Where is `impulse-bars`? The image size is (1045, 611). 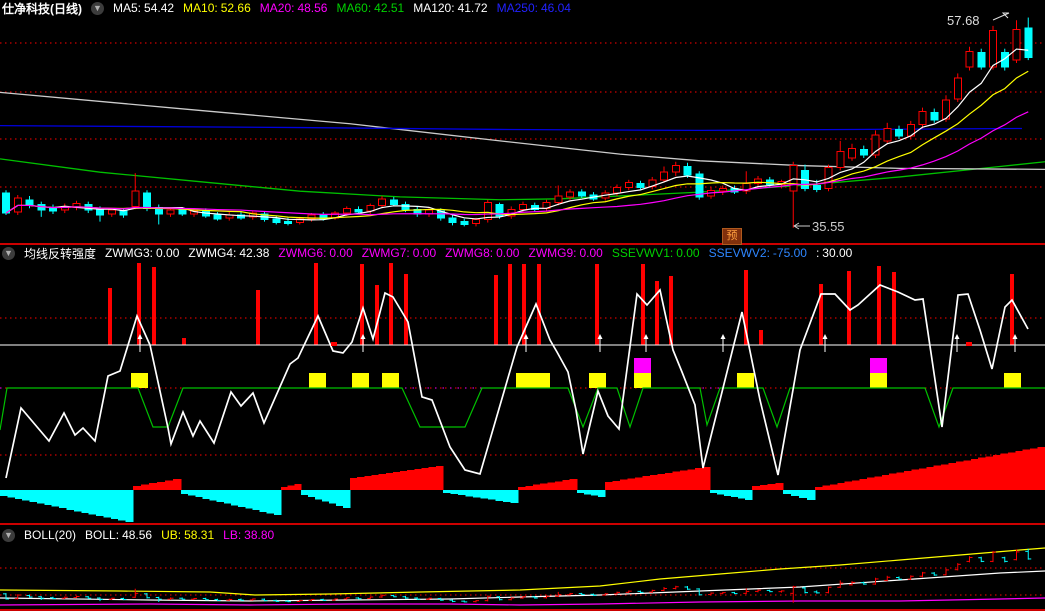 impulse-bars is located at coordinates (561, 304).